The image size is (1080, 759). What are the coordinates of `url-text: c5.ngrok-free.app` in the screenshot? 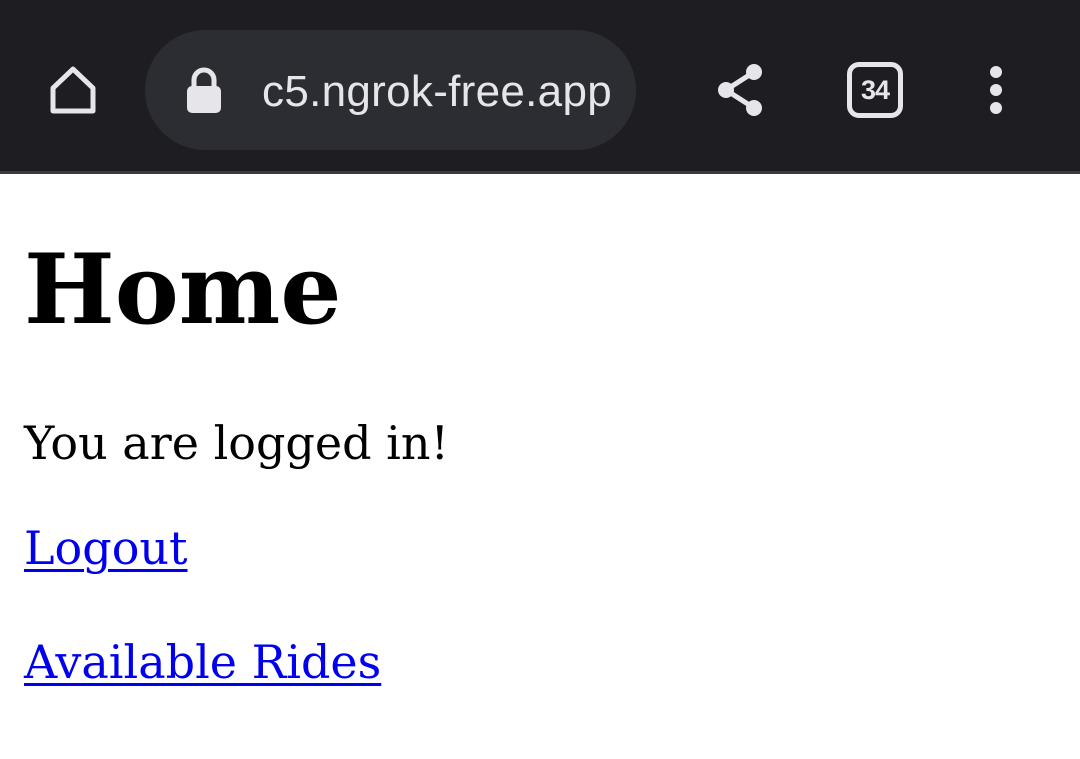 It's located at (437, 91).